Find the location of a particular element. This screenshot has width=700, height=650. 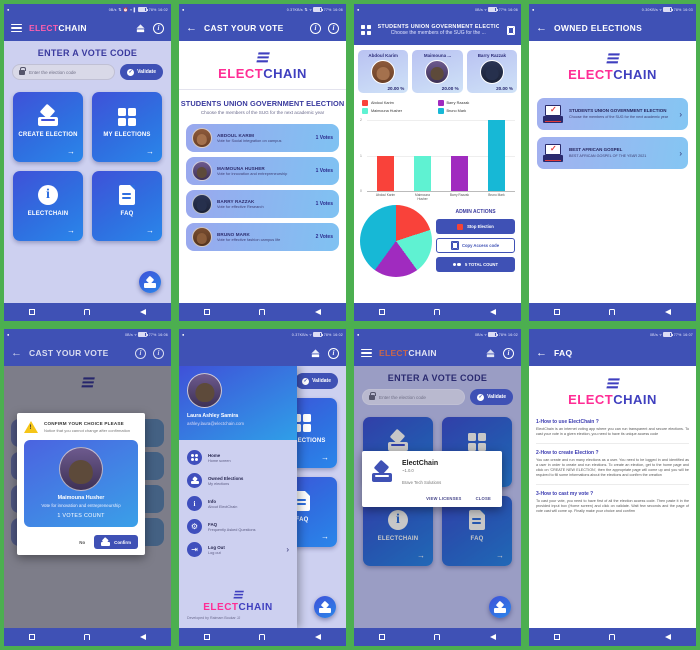

people-icon is located at coordinates (456, 264).